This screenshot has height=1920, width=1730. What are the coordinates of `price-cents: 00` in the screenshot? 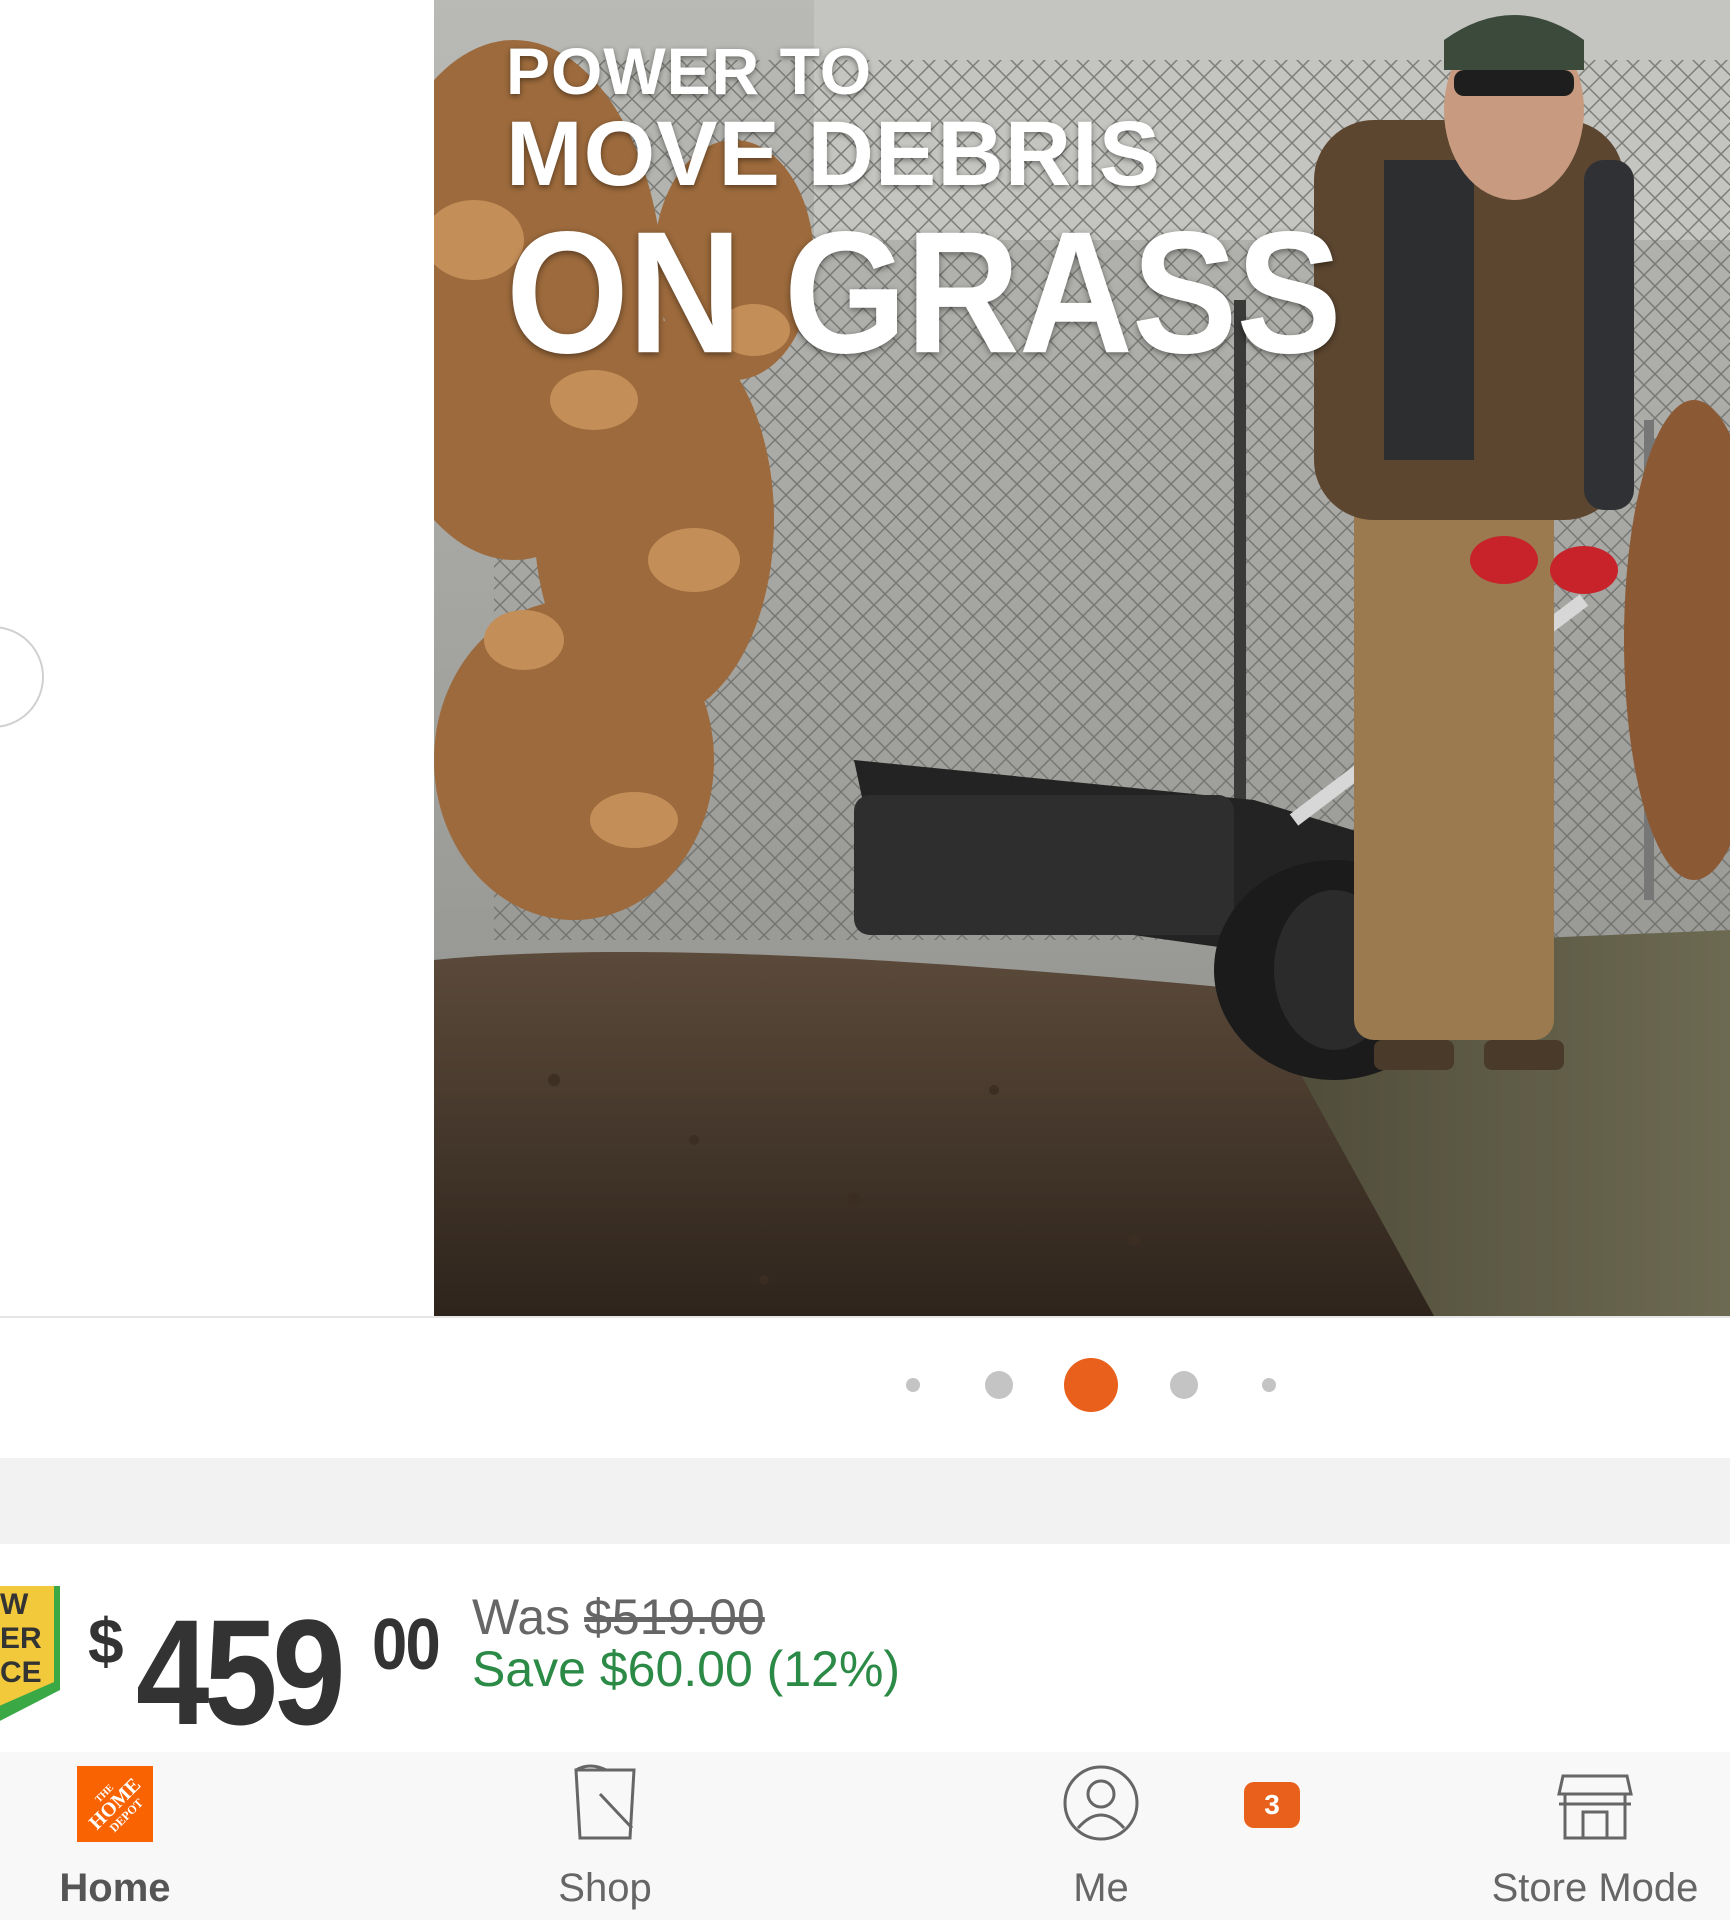 It's located at (406, 1645).